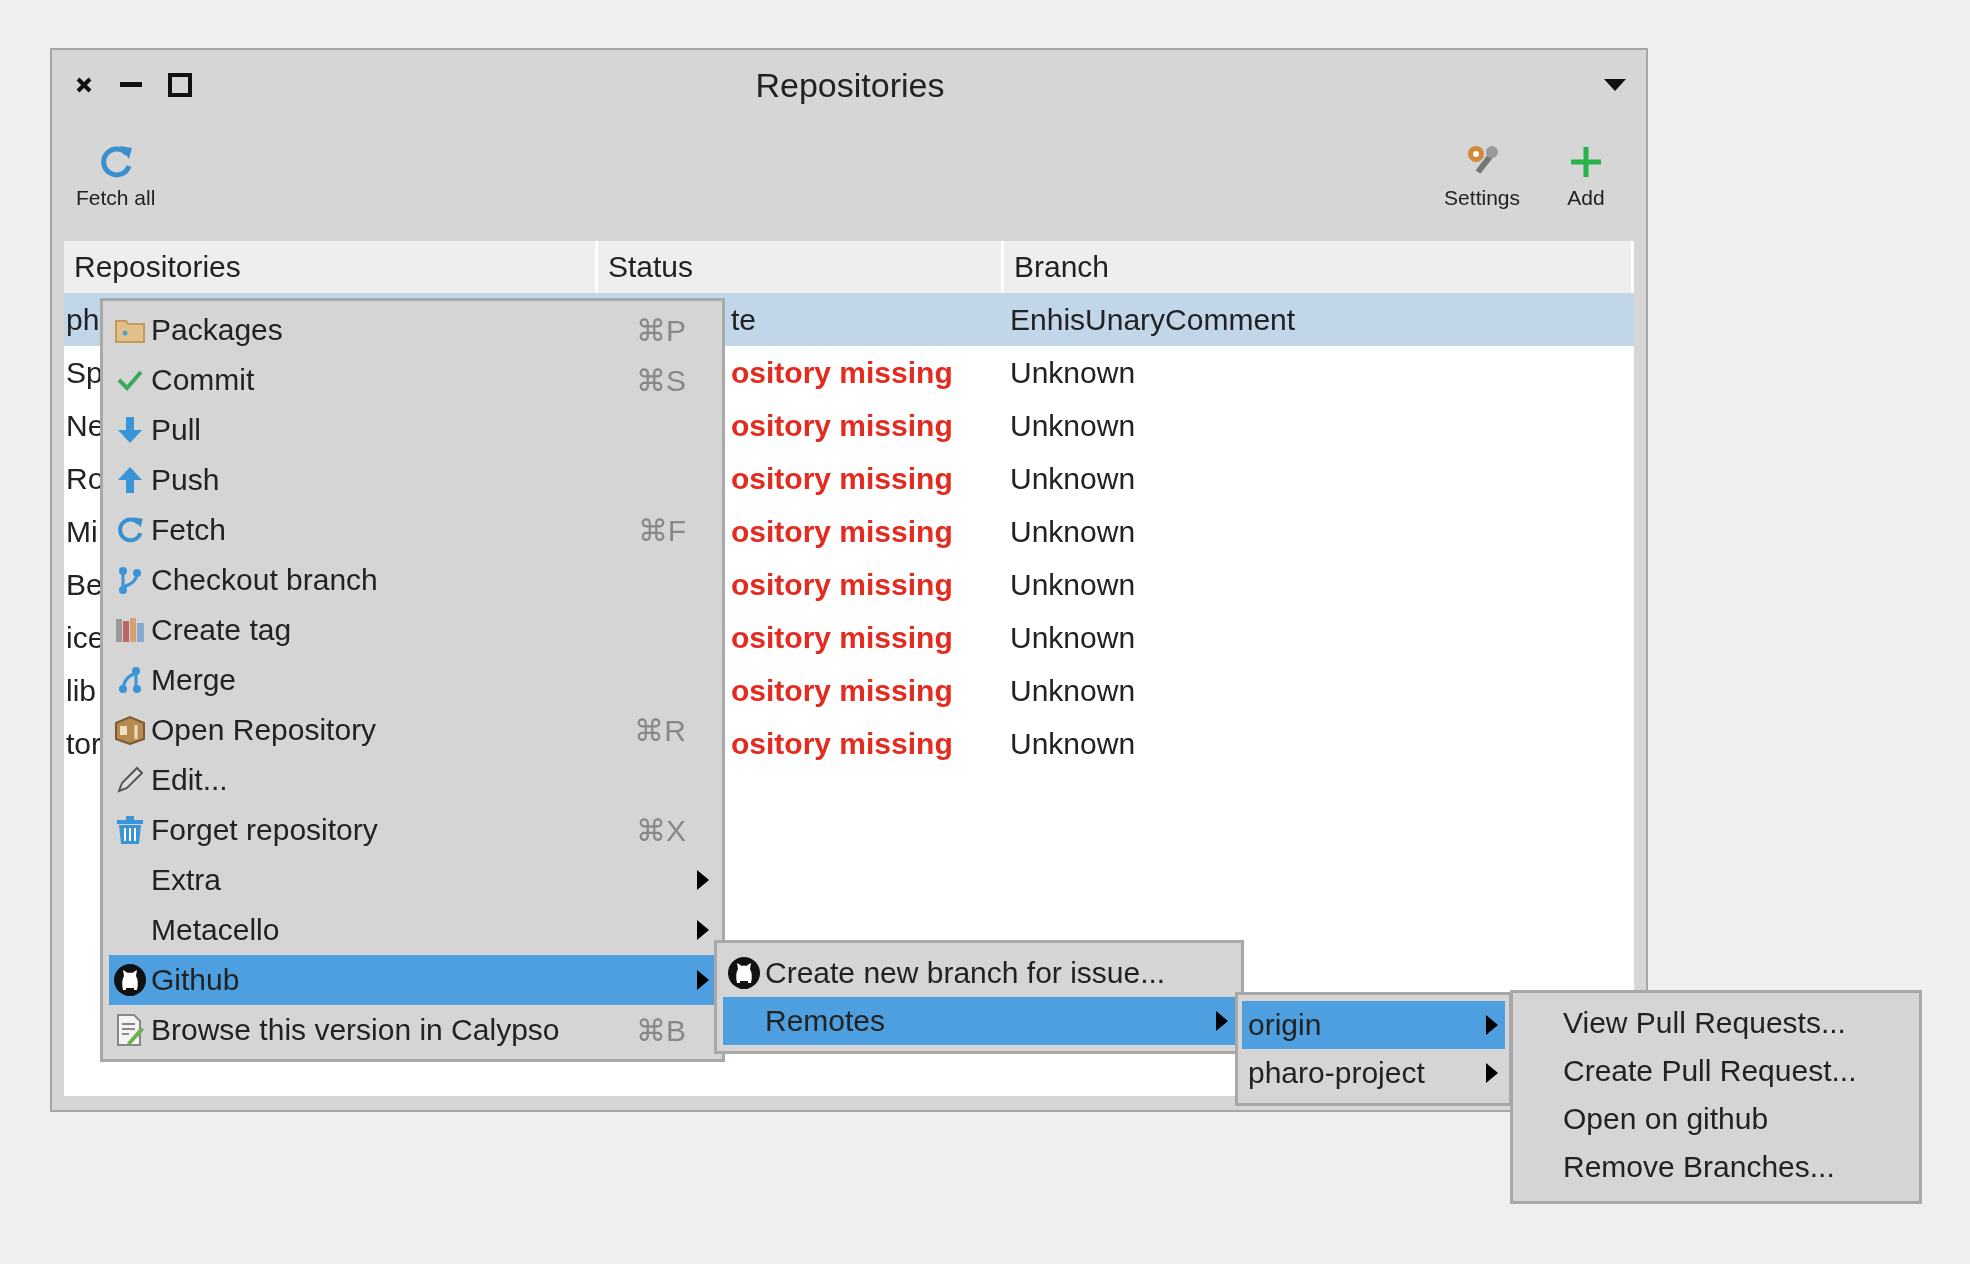 This screenshot has width=1970, height=1264. I want to click on menu-item: Checkout branch, so click(412, 580).